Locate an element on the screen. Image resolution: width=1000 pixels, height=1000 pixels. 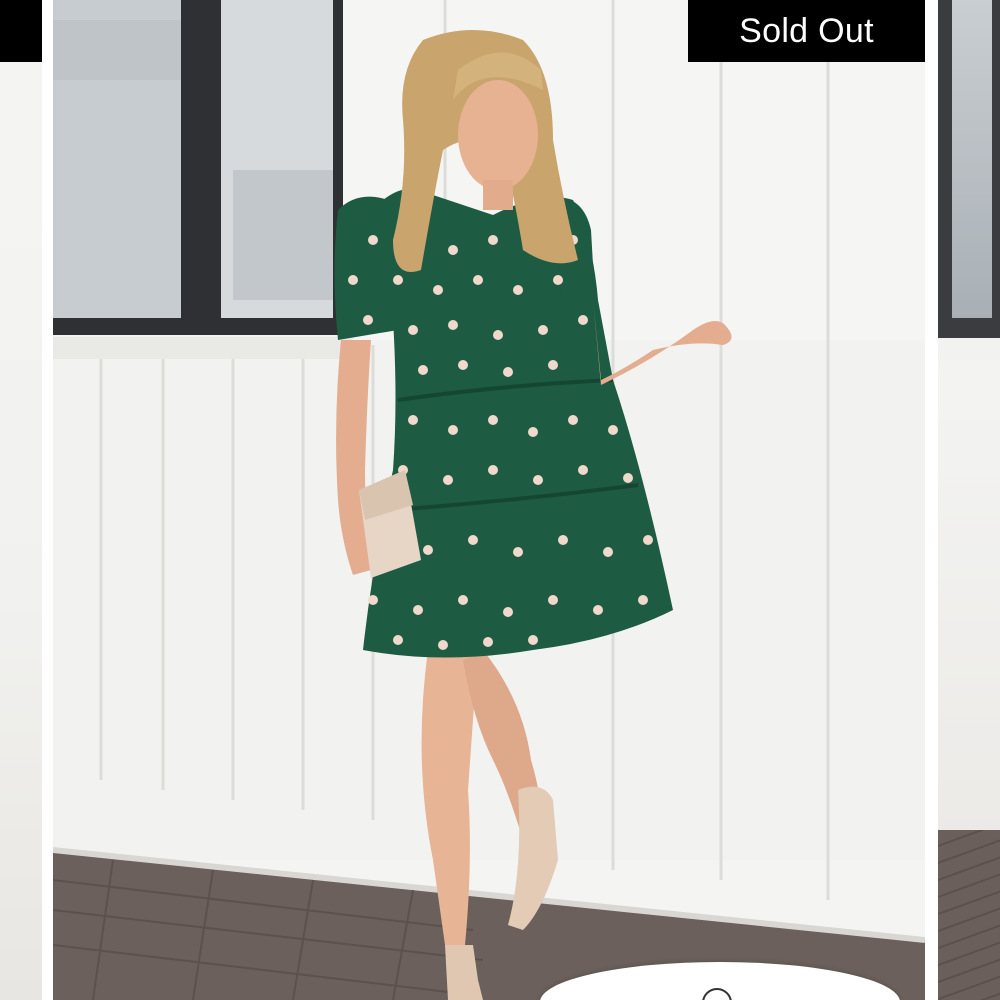
sold-out-badge: Sold Out is located at coordinates (806, 31).